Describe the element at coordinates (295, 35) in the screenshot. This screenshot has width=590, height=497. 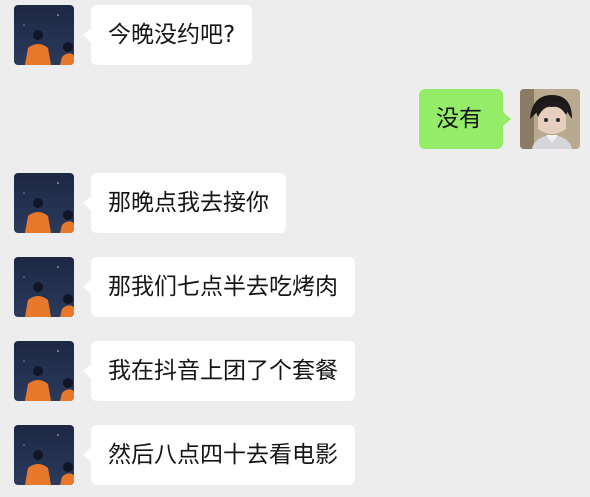
I see `message-row: 今晚没约吧?` at that location.